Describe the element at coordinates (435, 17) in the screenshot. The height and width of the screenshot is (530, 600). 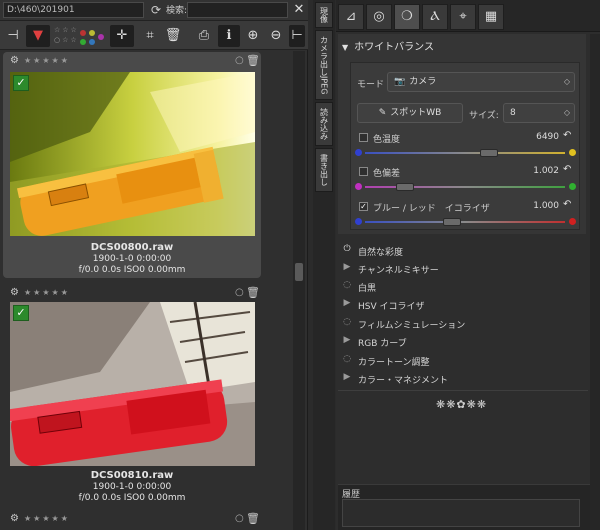
I see `advanced-tab-icon: Ⲁ` at that location.